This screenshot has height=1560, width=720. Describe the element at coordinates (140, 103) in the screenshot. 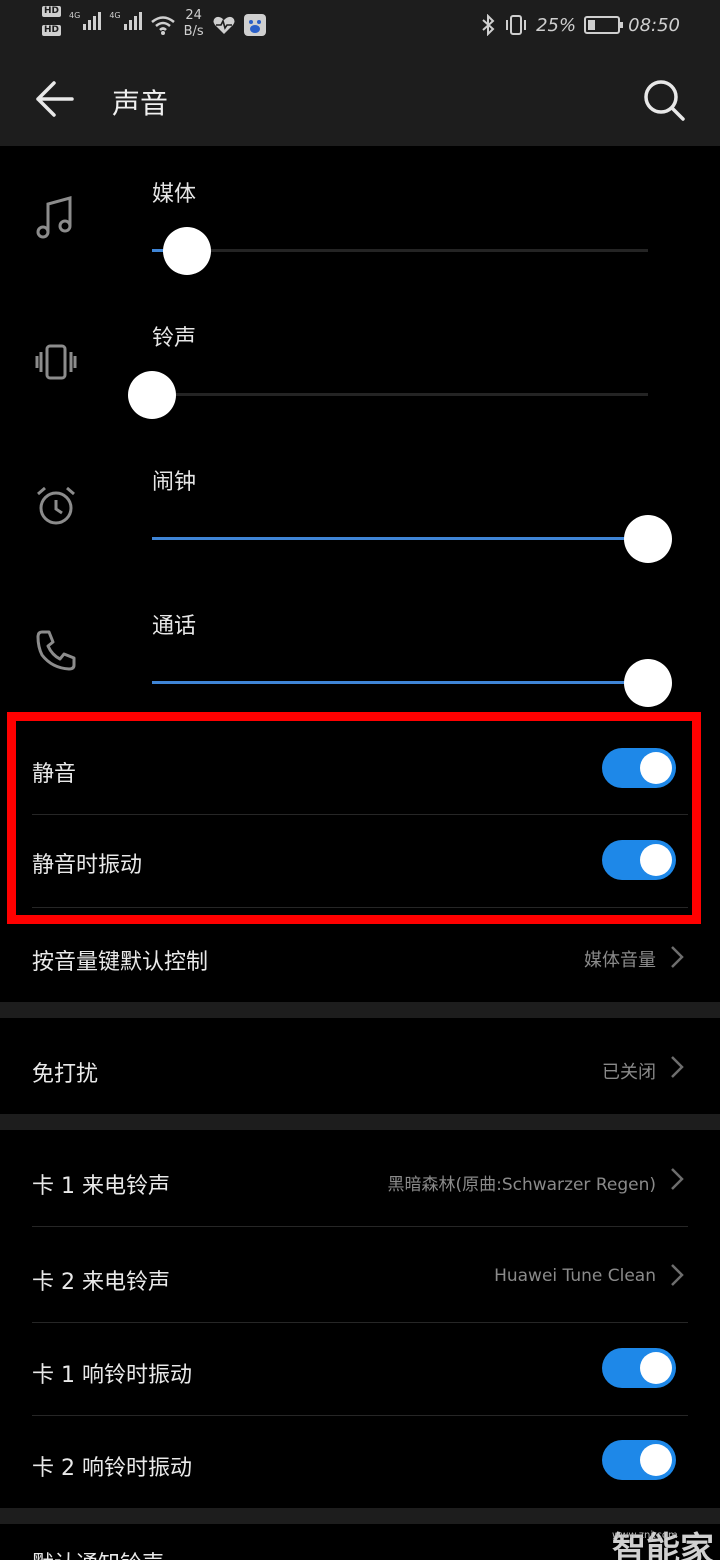

I see `page-title: 声音` at that location.